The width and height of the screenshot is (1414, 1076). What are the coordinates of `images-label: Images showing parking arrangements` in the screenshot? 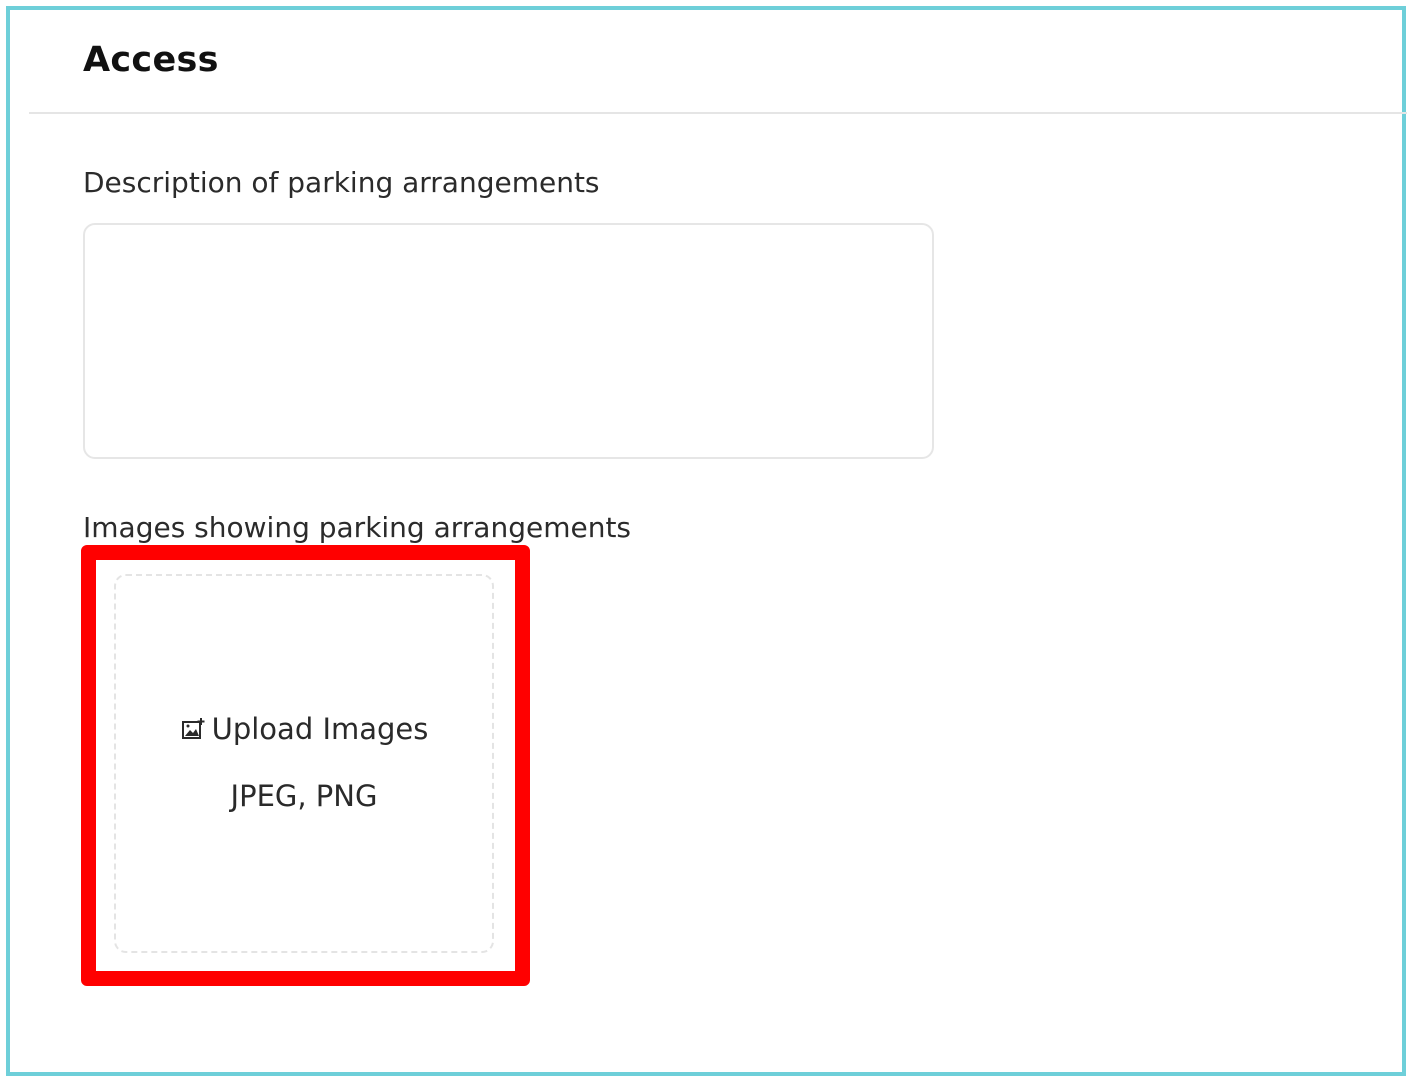 It's located at (357, 527).